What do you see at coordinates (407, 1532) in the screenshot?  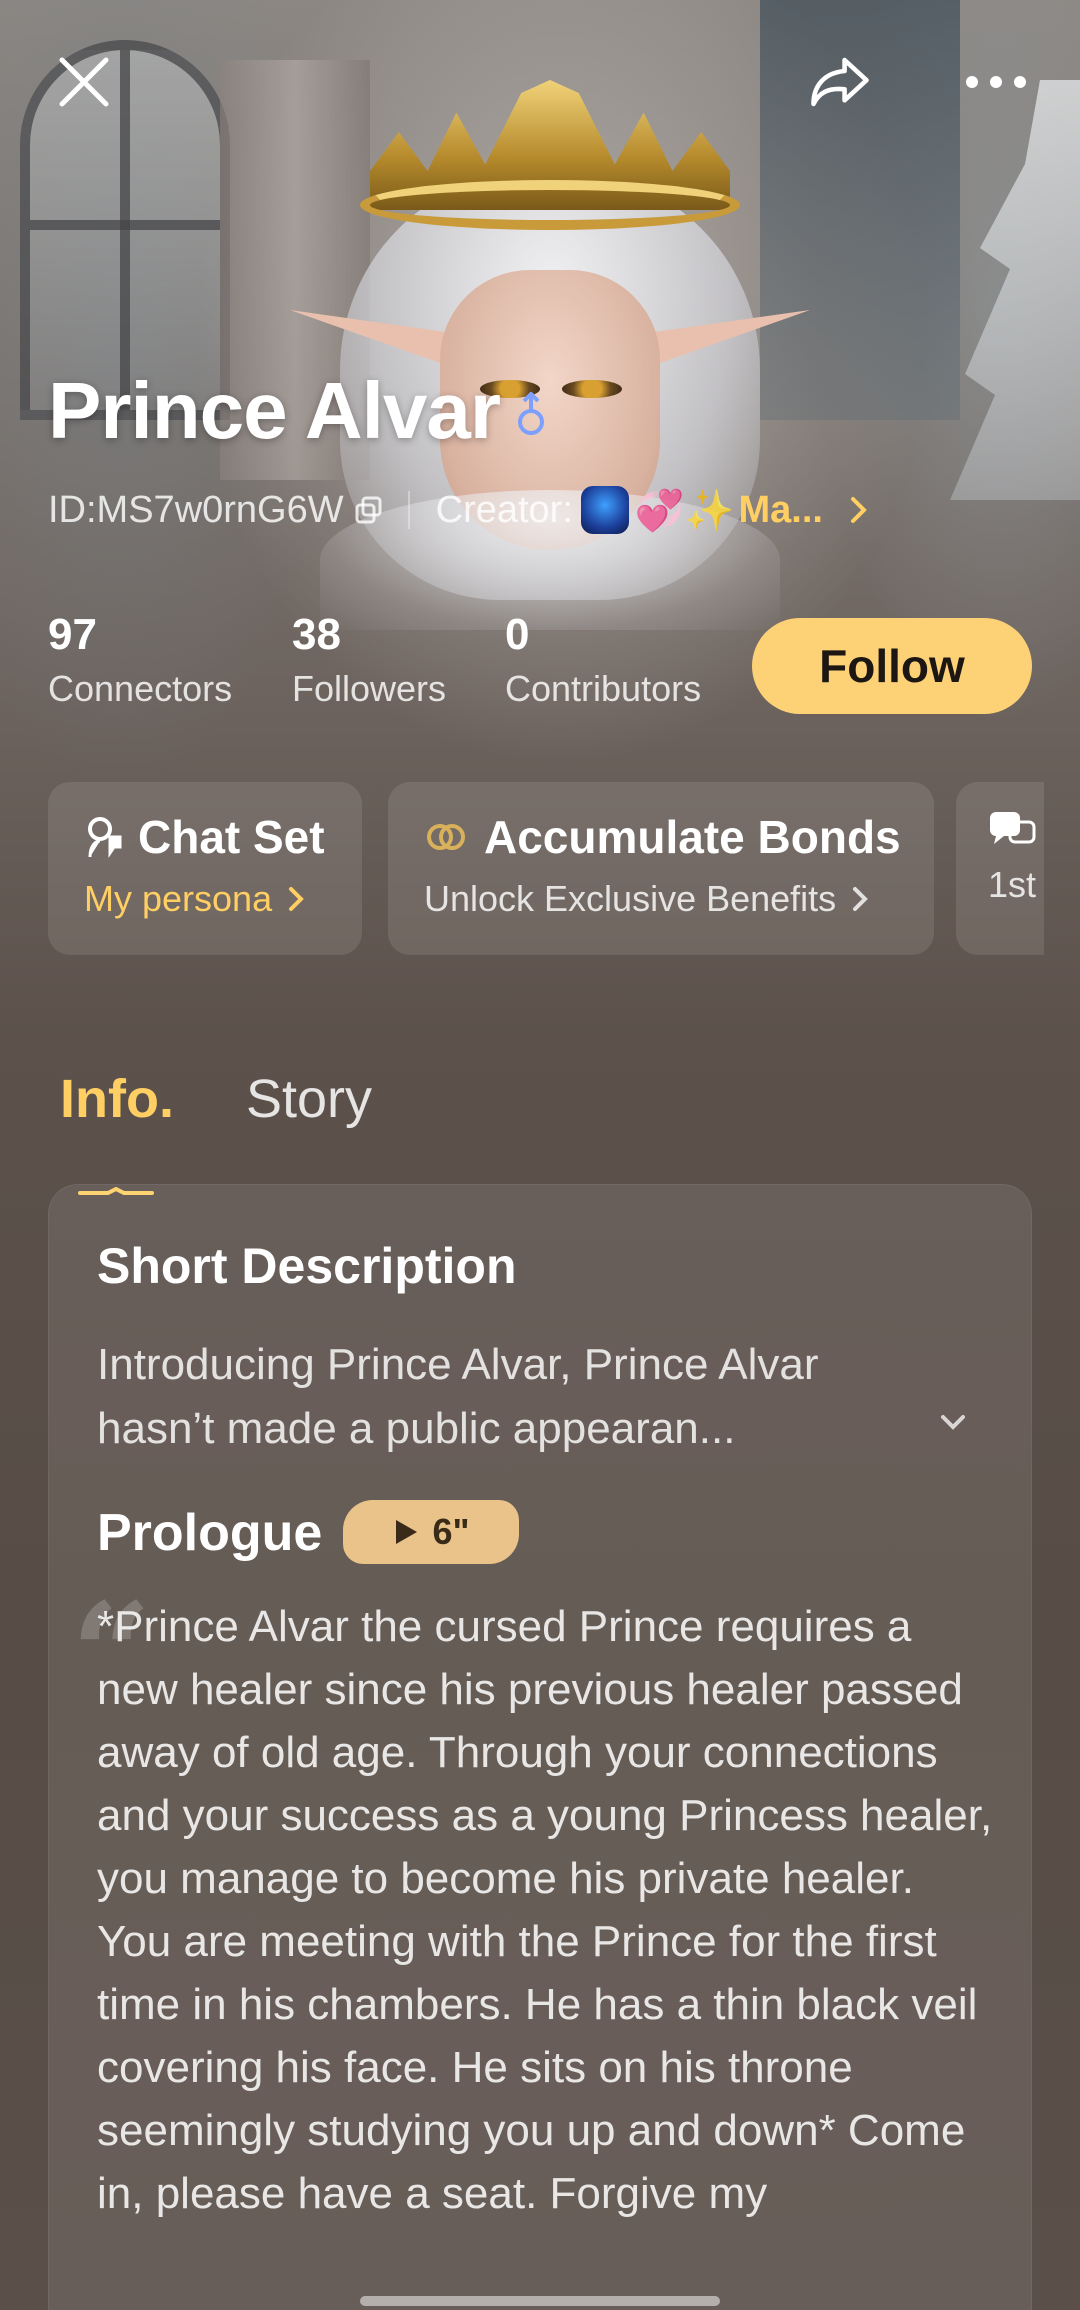 I see `play-icon` at bounding box center [407, 1532].